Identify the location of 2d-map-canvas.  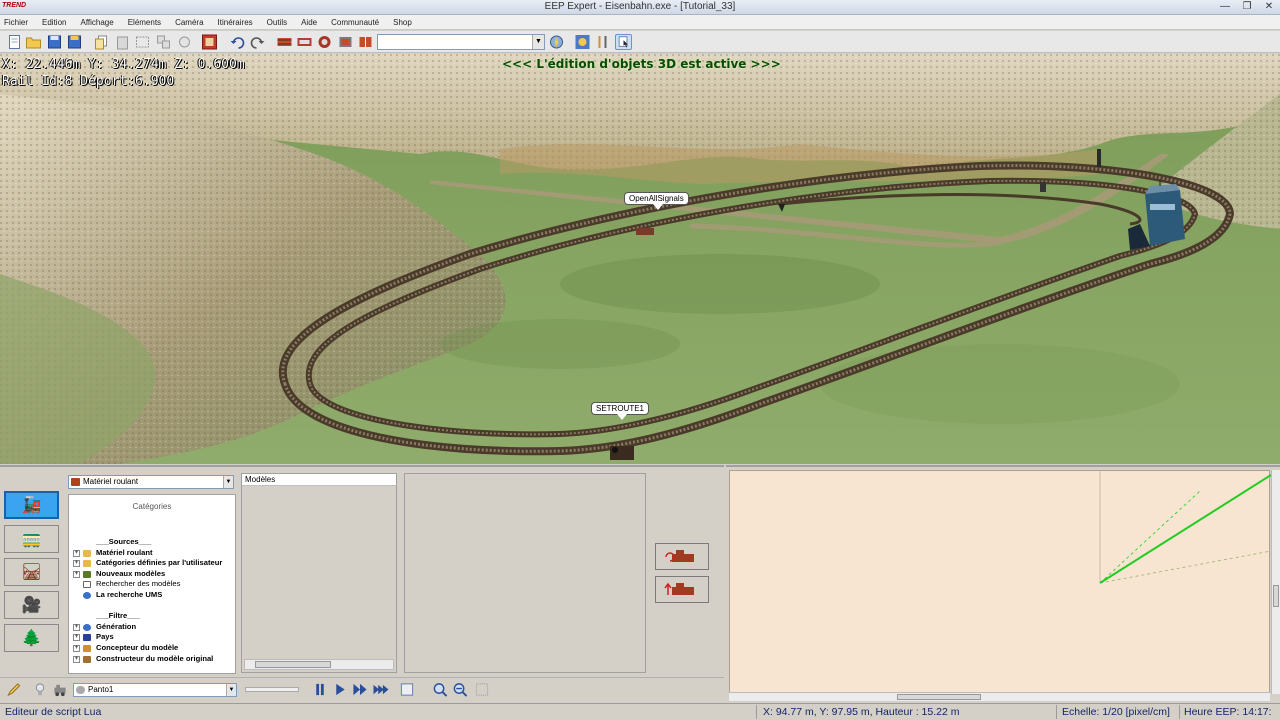
(1000, 582).